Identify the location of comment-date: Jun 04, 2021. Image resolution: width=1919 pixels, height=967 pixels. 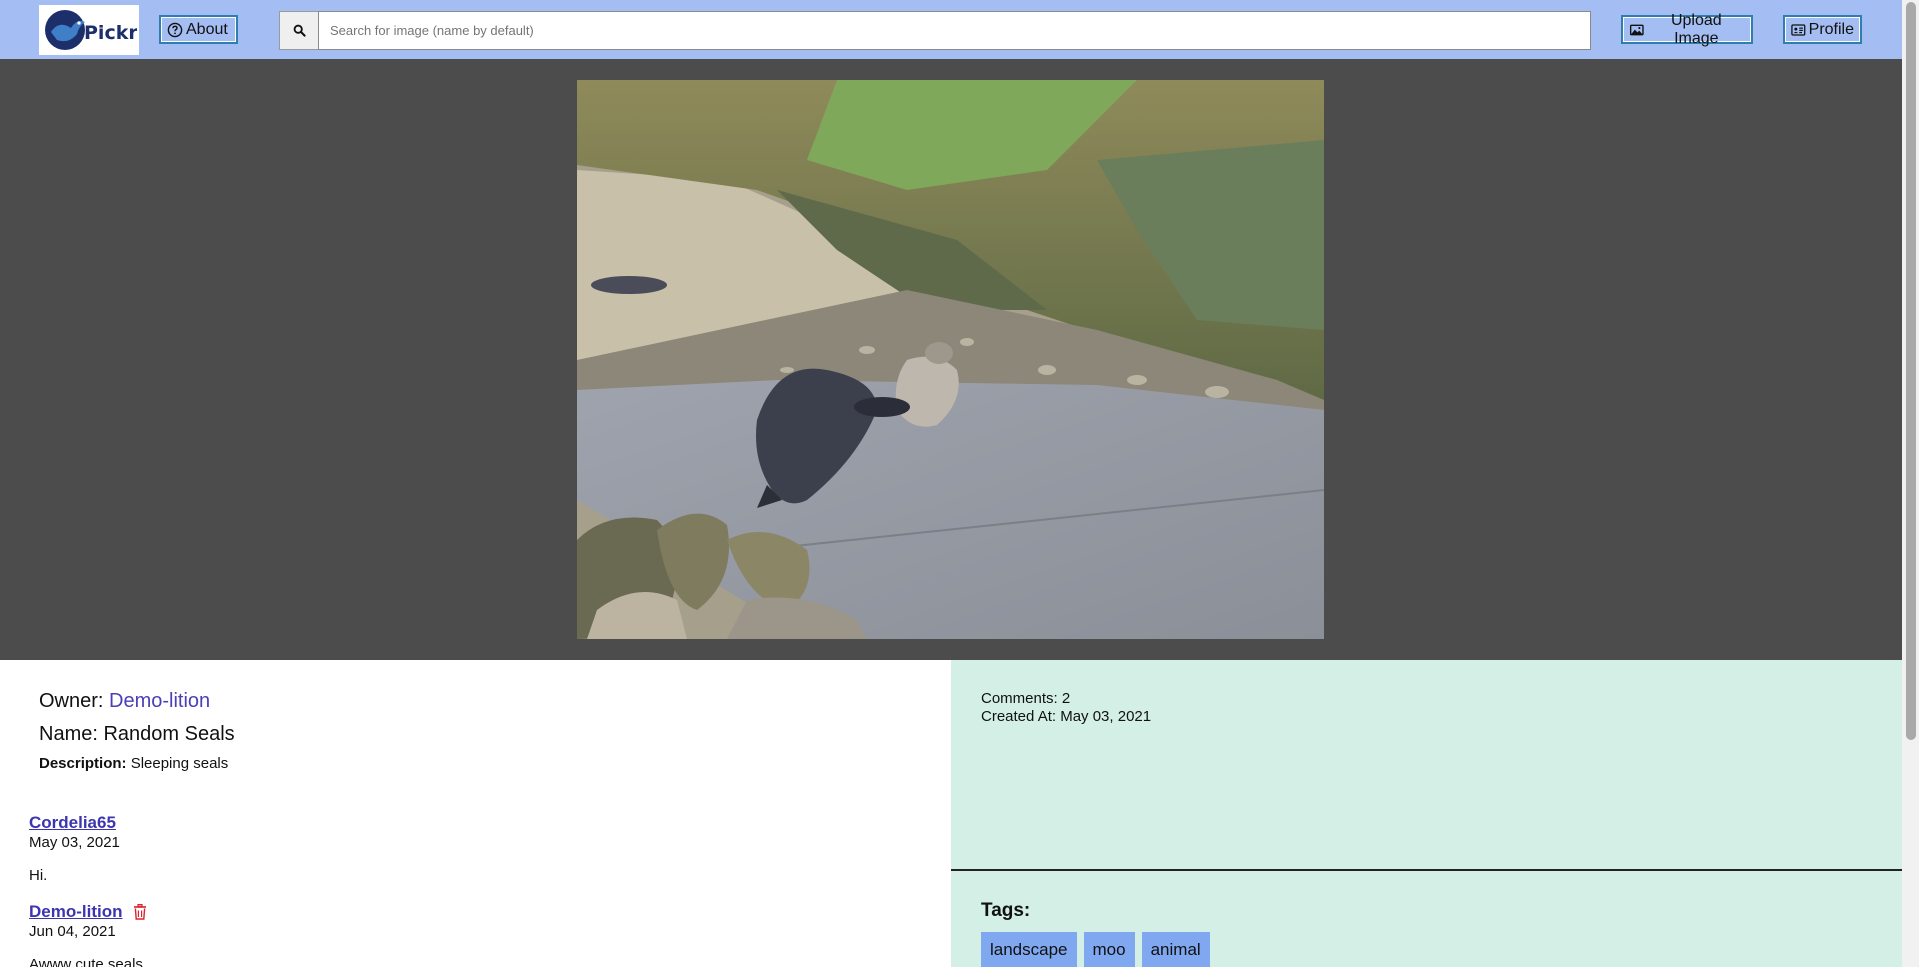
(72, 931).